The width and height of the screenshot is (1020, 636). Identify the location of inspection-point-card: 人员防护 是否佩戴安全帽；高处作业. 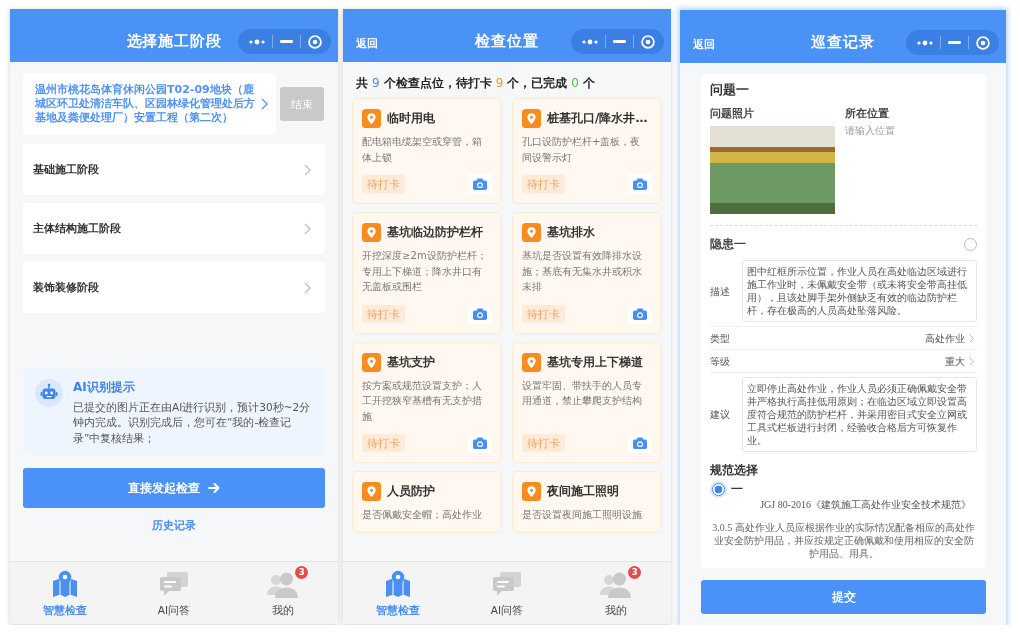
(427, 502).